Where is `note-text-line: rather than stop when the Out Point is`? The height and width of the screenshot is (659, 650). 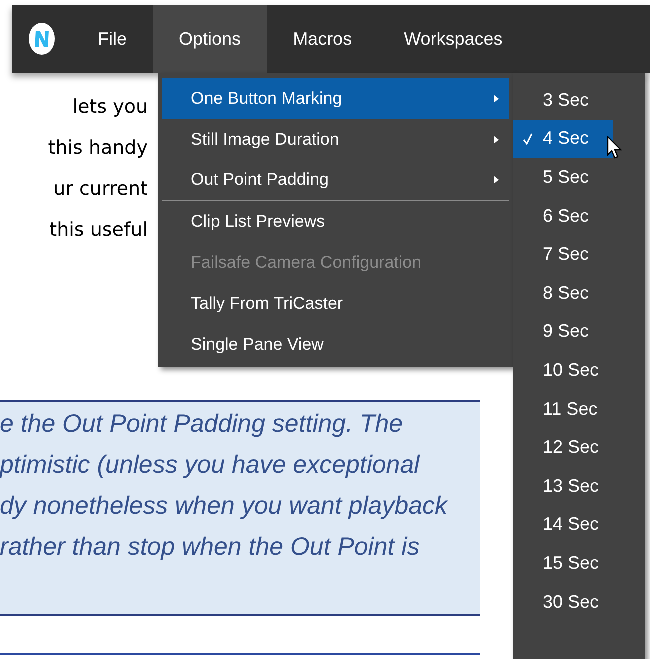 note-text-line: rather than stop when the Out Point is is located at coordinates (210, 547).